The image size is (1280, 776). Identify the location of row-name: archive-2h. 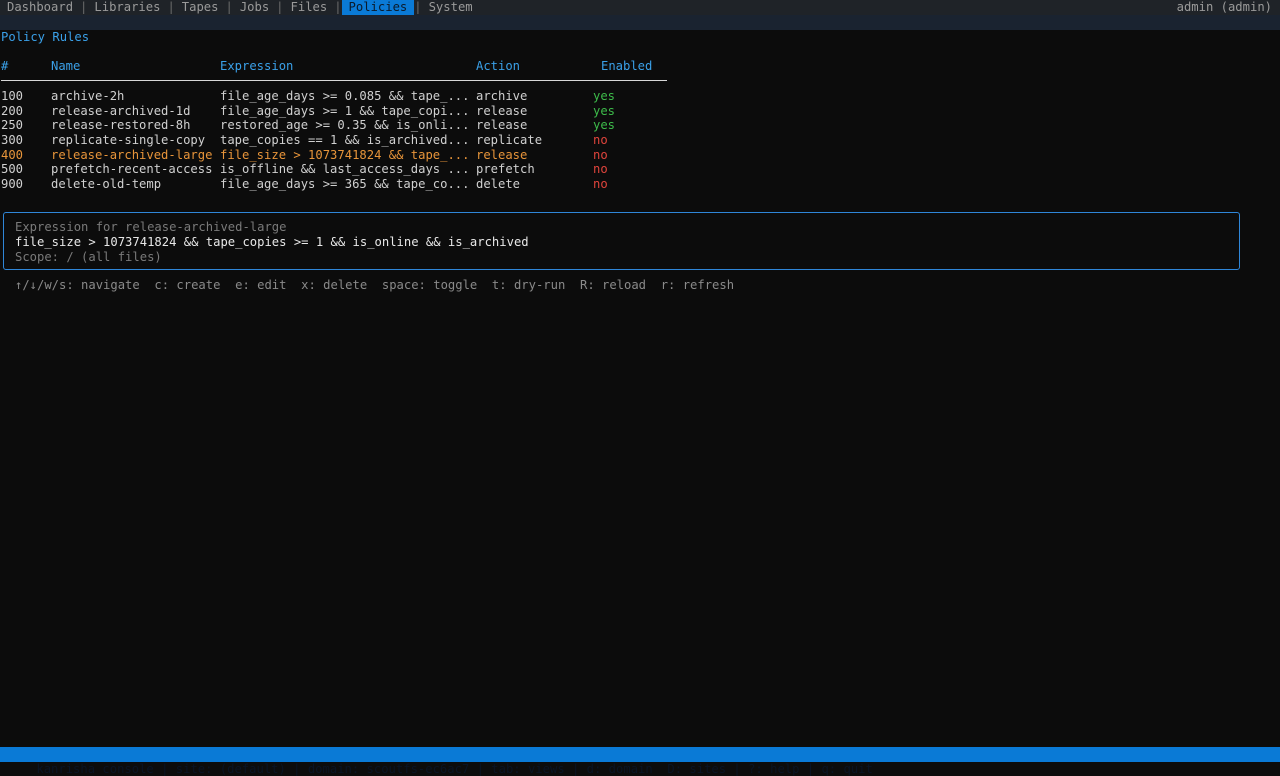
(88, 96).